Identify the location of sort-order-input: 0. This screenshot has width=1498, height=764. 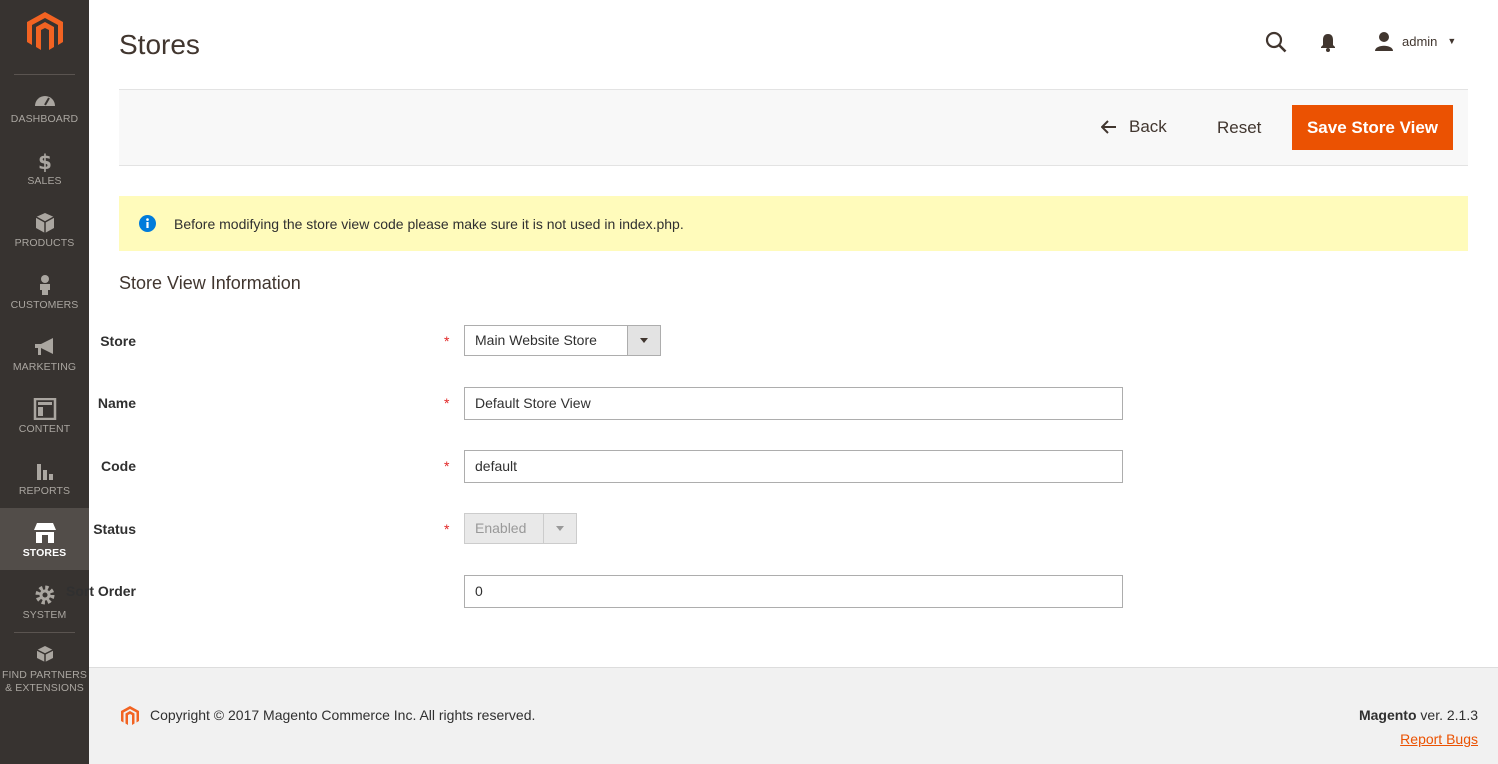
(793, 591).